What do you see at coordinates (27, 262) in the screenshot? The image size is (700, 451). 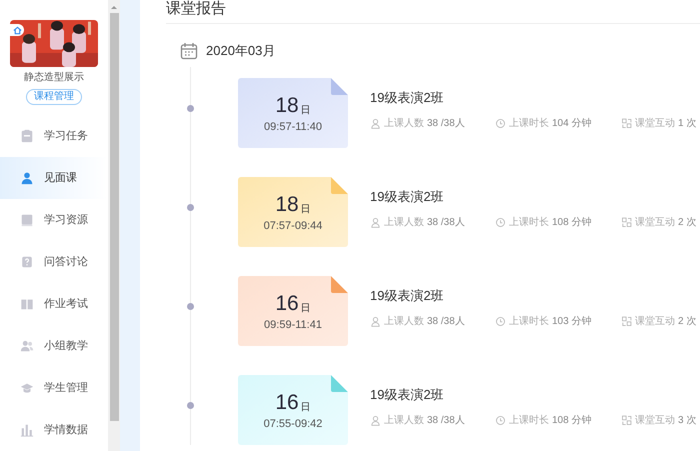 I see `question-icon` at bounding box center [27, 262].